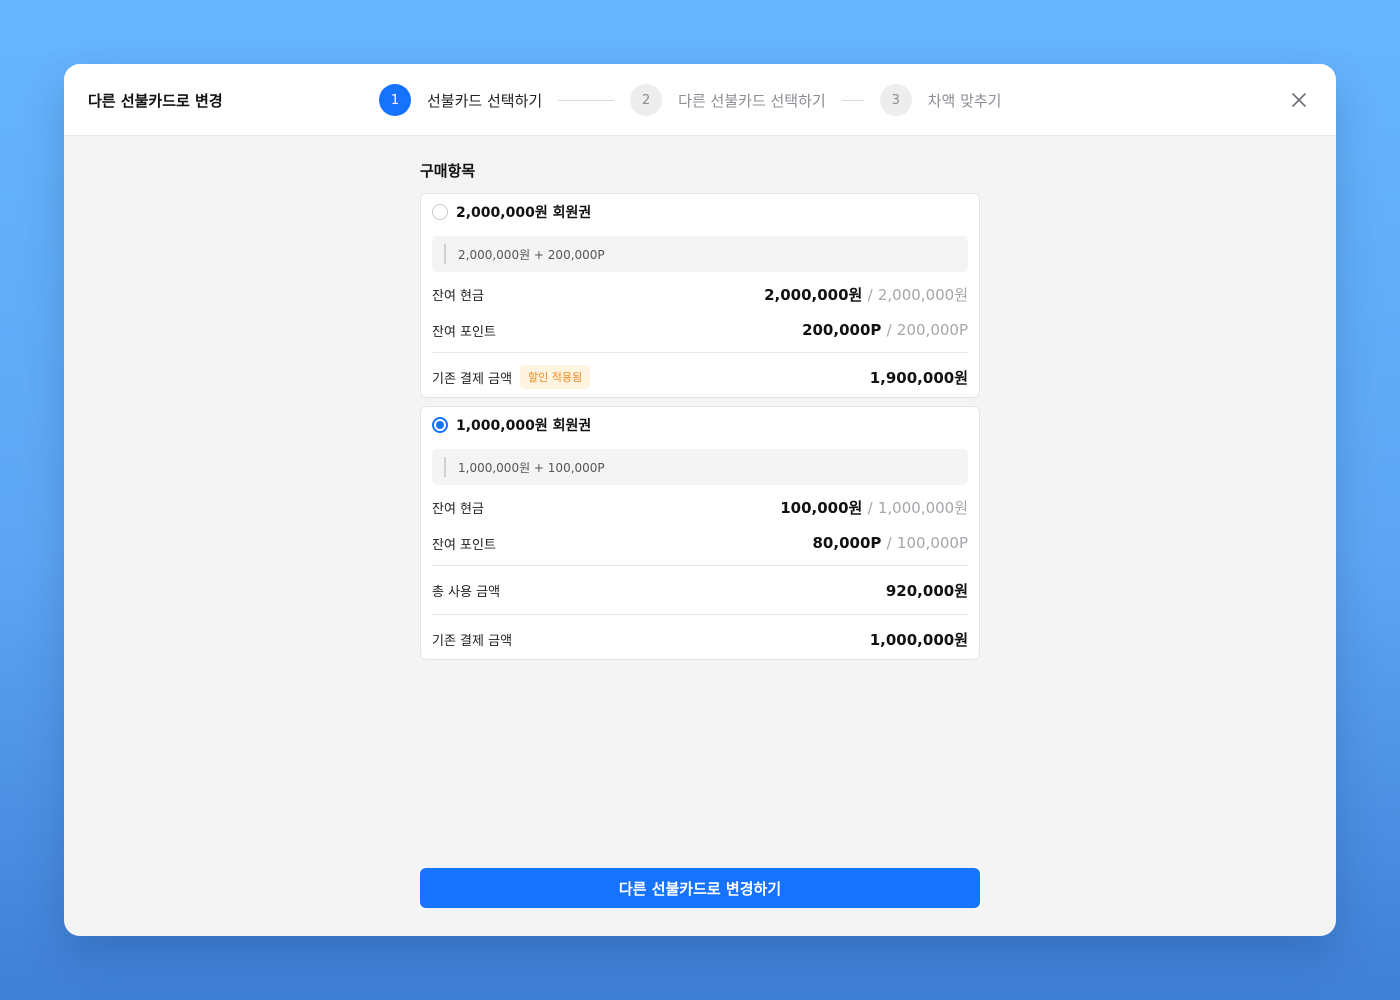  I want to click on card-description: 2,000,000원 + 200,000P, so click(700, 254).